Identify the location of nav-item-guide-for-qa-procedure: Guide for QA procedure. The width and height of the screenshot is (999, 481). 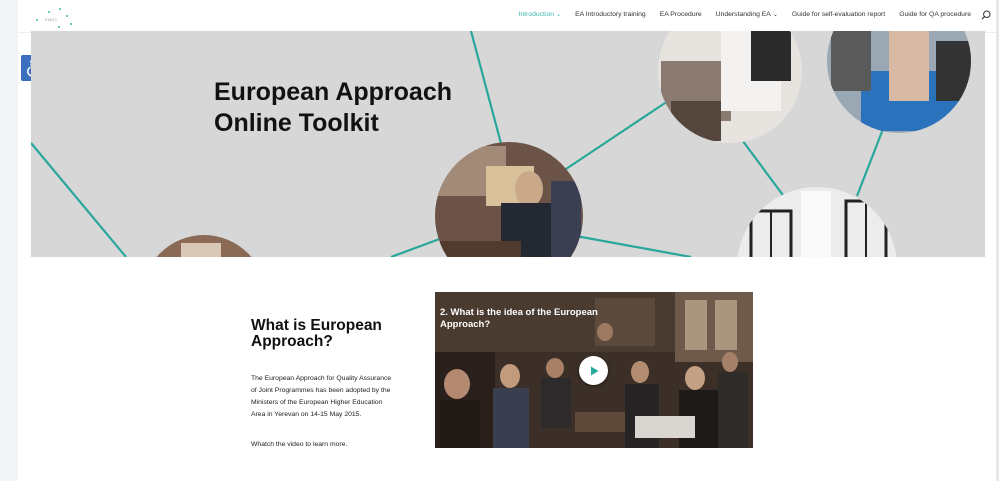
(935, 14).